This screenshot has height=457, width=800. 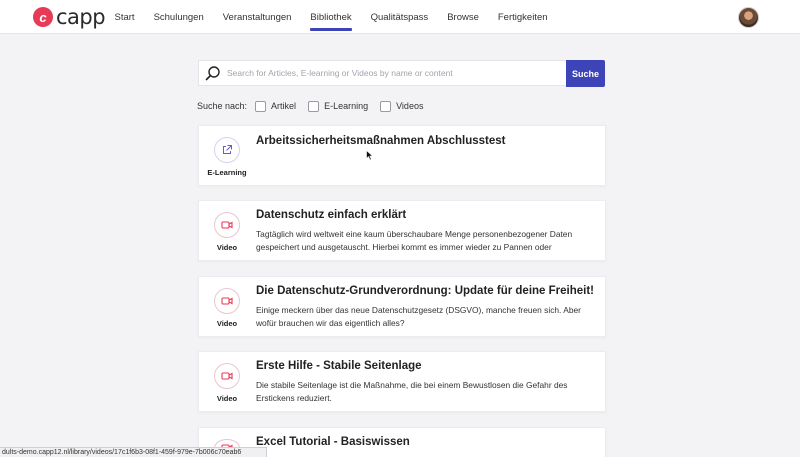 What do you see at coordinates (522, 17) in the screenshot?
I see `nav-item-fertigkeiten: Fertigkeiten` at bounding box center [522, 17].